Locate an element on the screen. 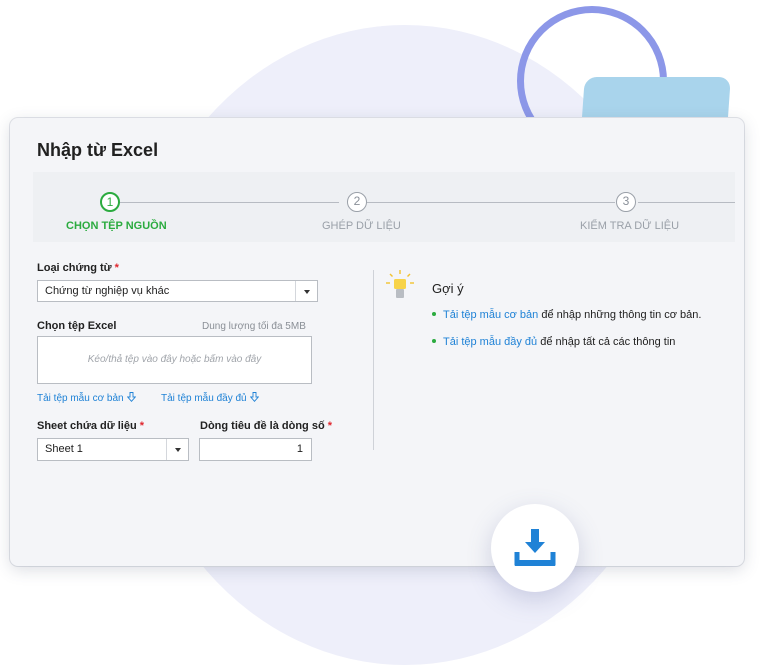 This screenshot has height=668, width=782. step-2-label: Ghép dữ liệu is located at coordinates (361, 226).